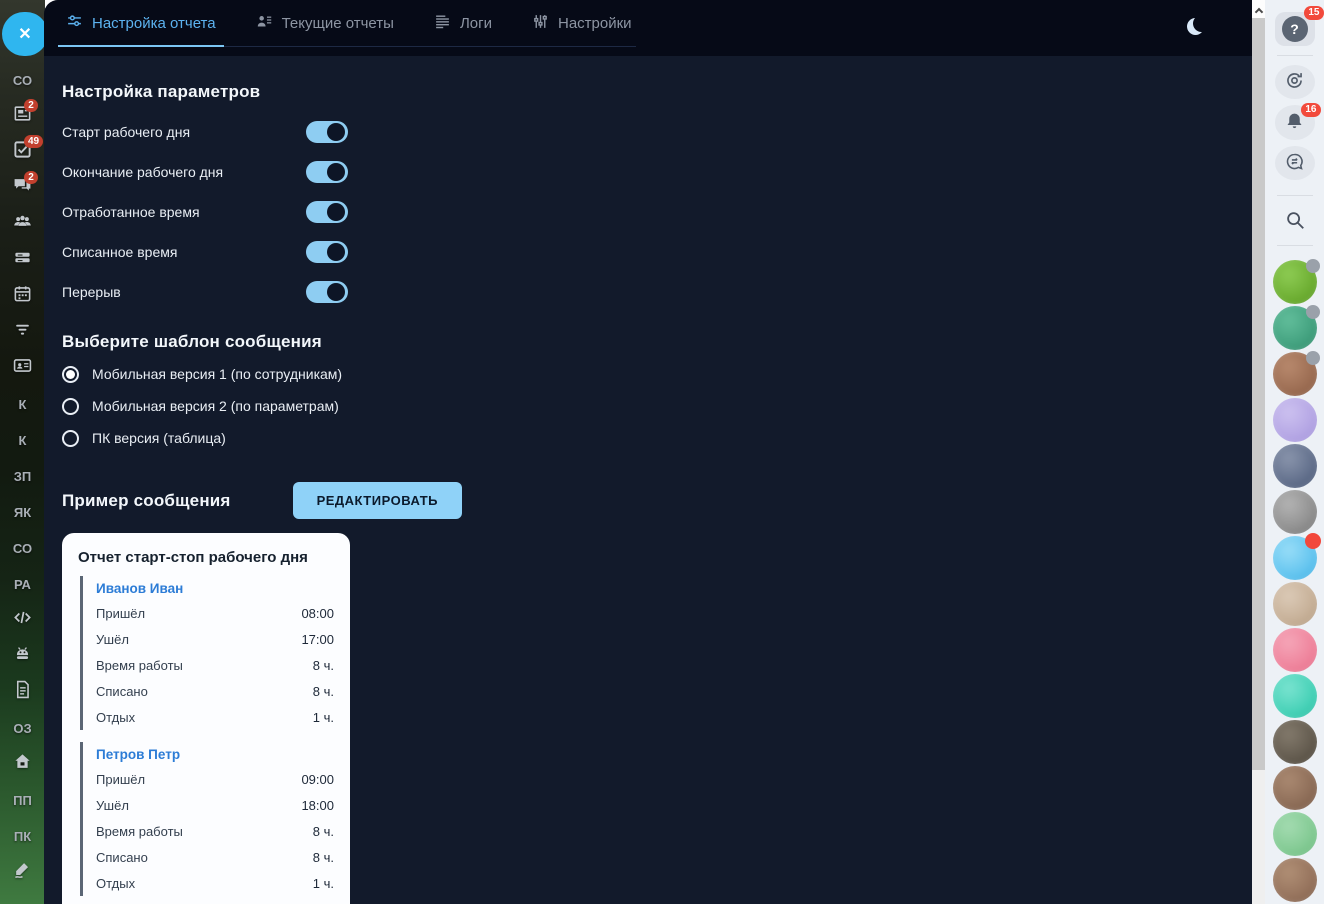 This screenshot has width=1324, height=904. I want to click on sidebar-item-pp: ПП, so click(22, 800).